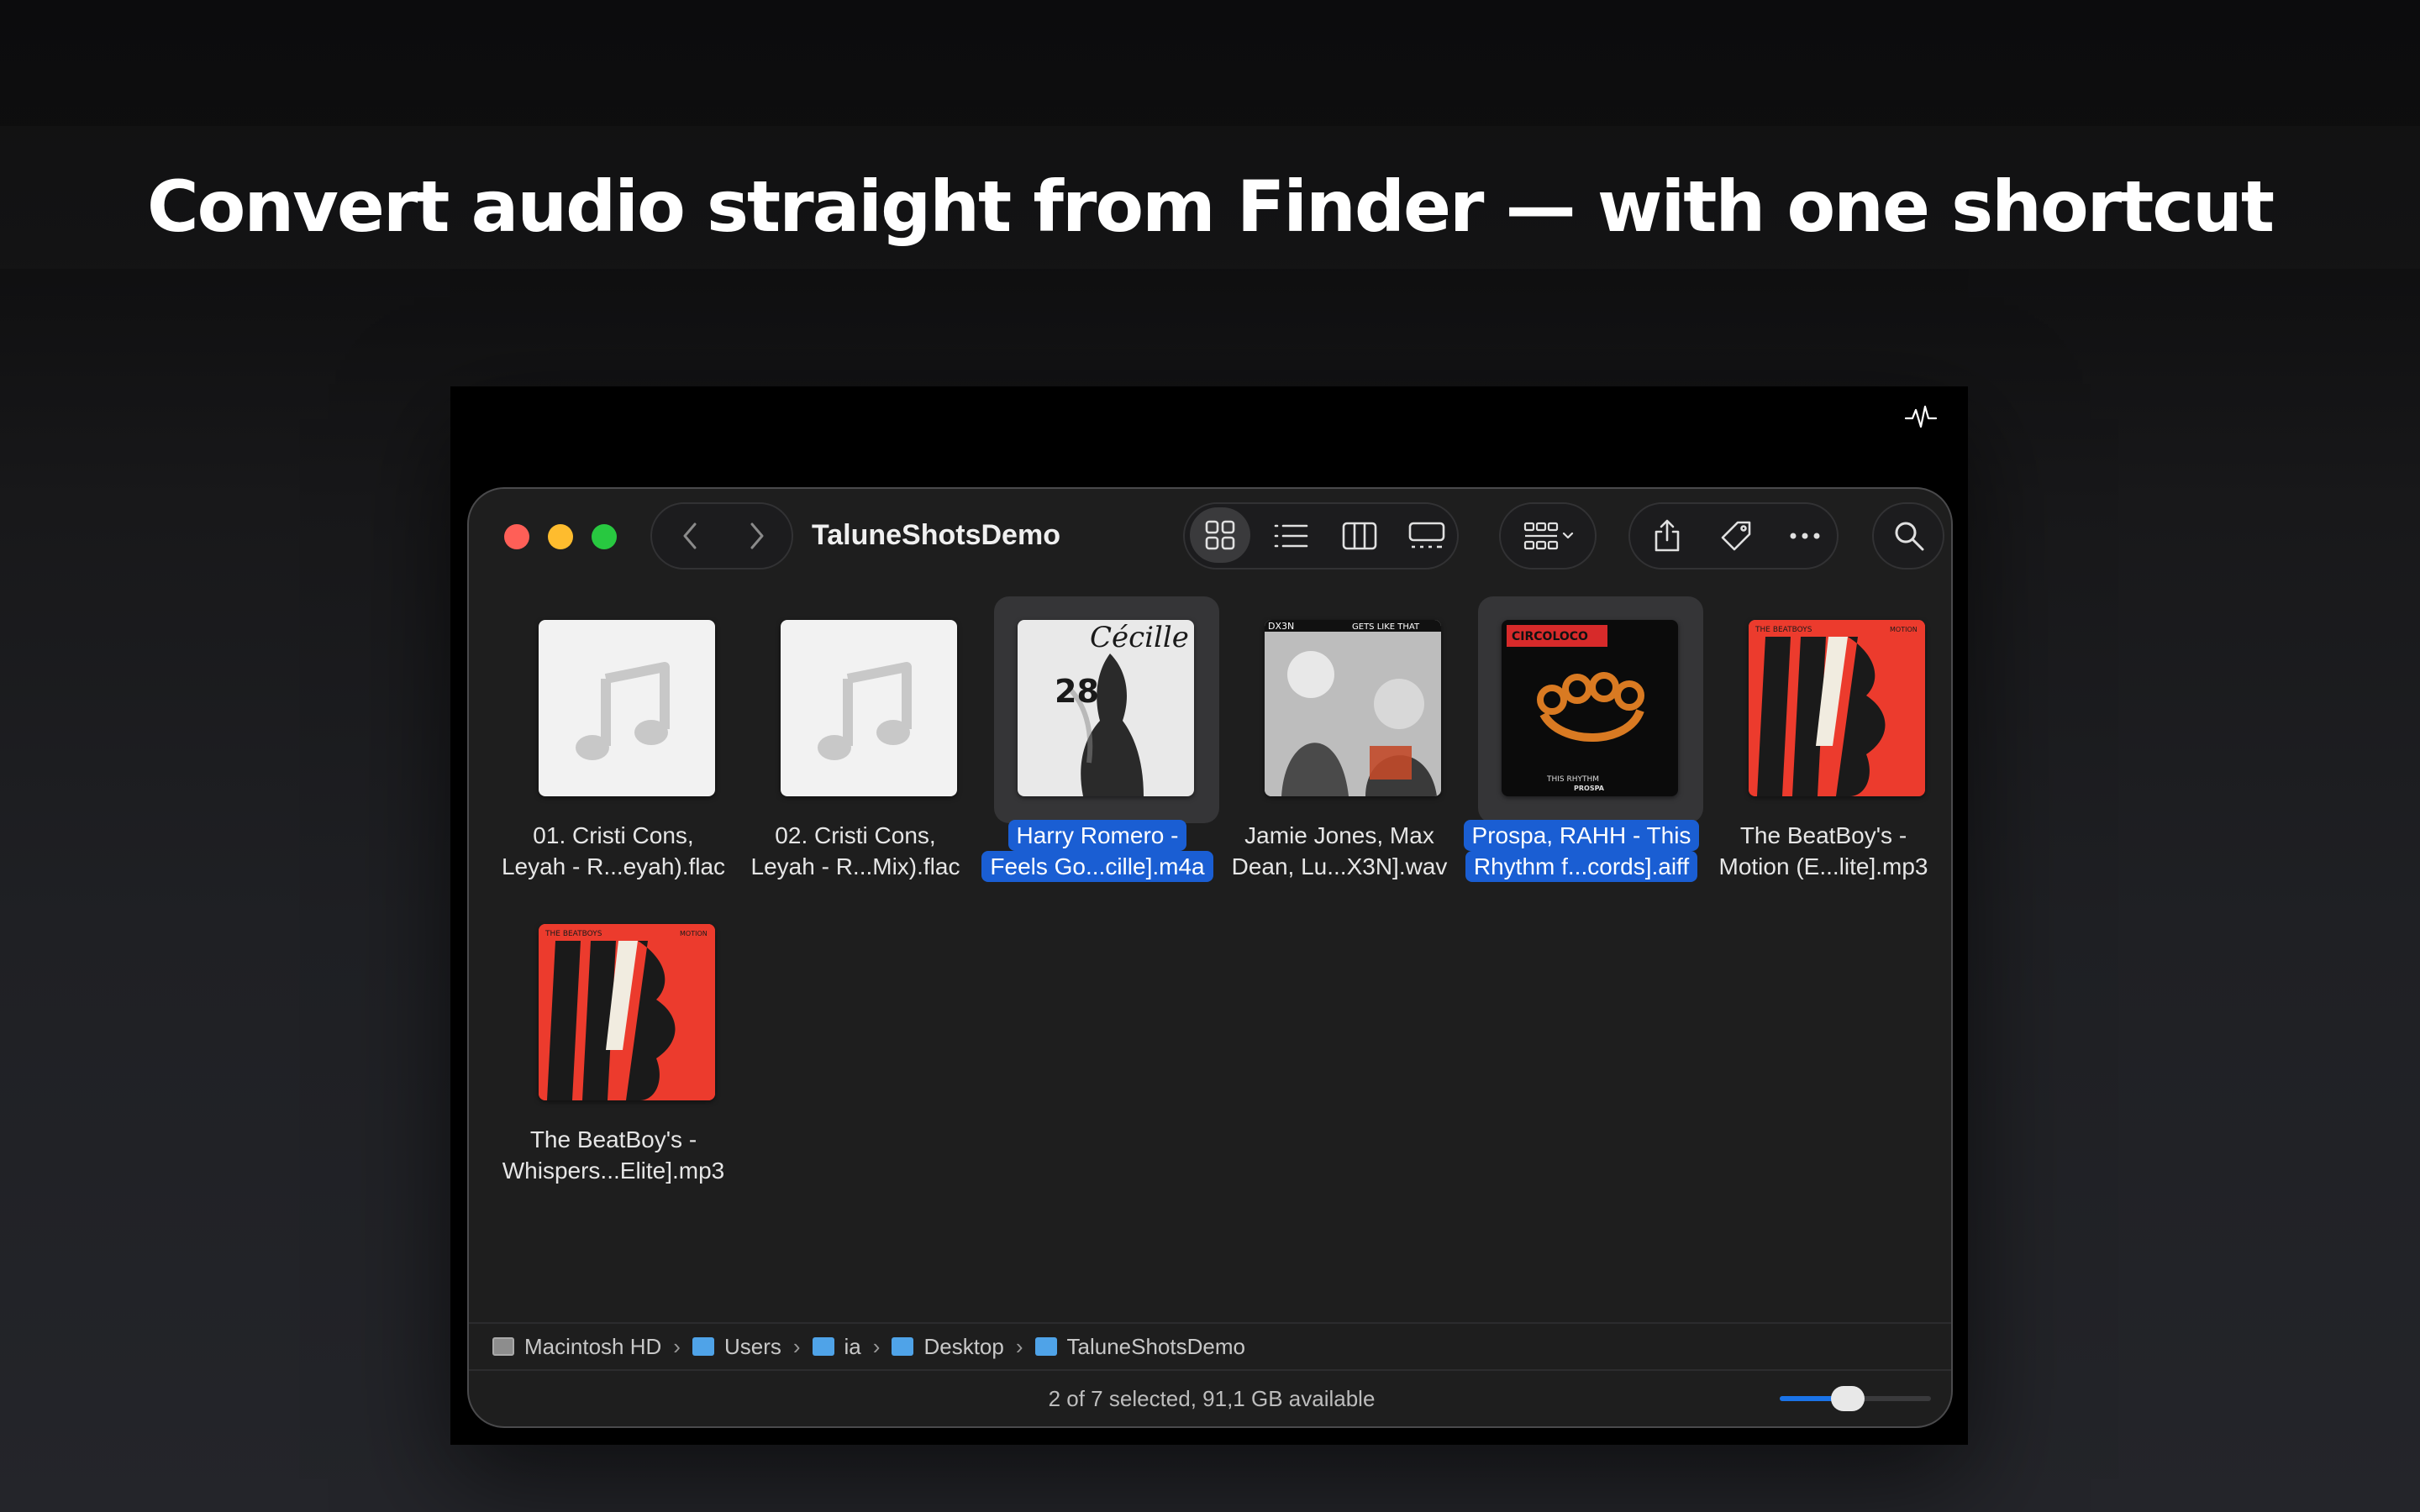  I want to click on status-bar: 2 of 7 selected, 91,1 GB available, so click(1210, 1397).